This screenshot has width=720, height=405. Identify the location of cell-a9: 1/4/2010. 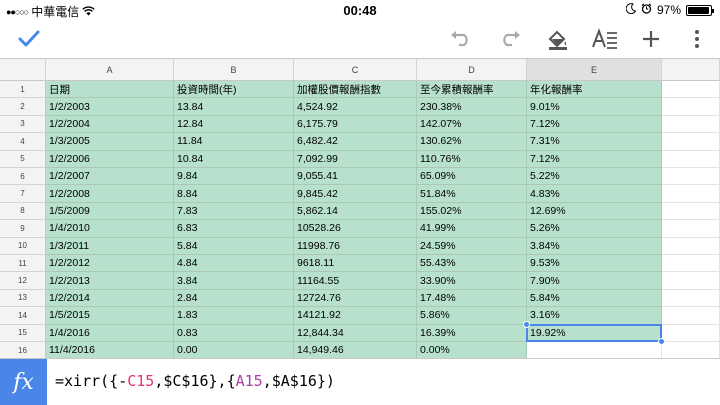
(110, 229).